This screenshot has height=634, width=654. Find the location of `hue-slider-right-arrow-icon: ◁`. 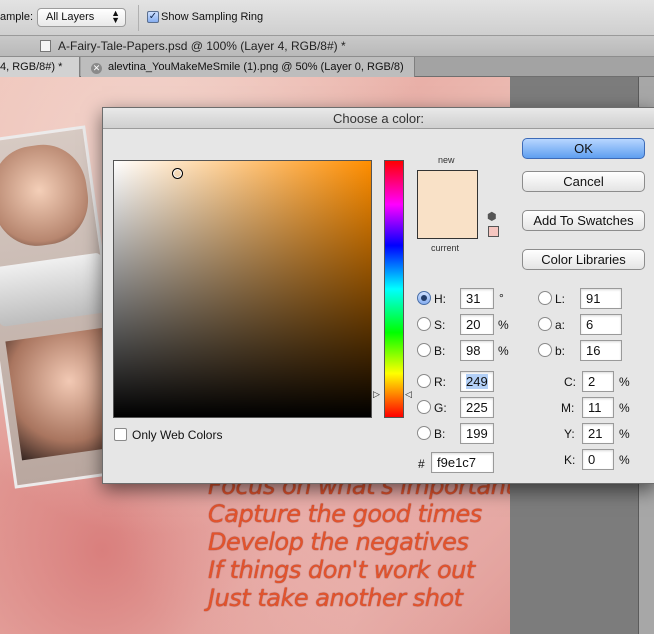

hue-slider-right-arrow-icon: ◁ is located at coordinates (408, 394).